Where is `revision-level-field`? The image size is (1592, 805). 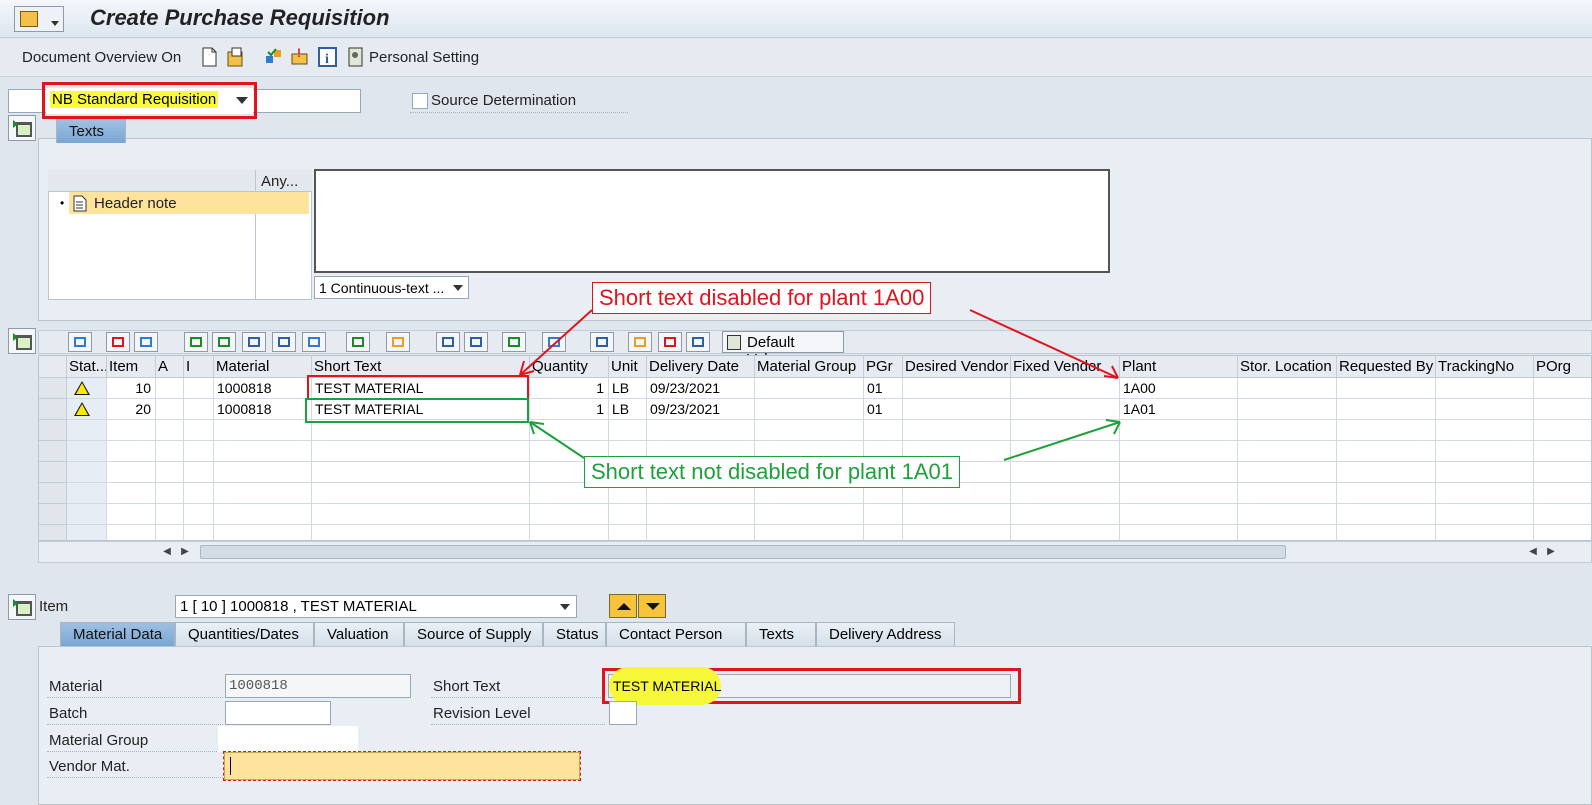 revision-level-field is located at coordinates (623, 713).